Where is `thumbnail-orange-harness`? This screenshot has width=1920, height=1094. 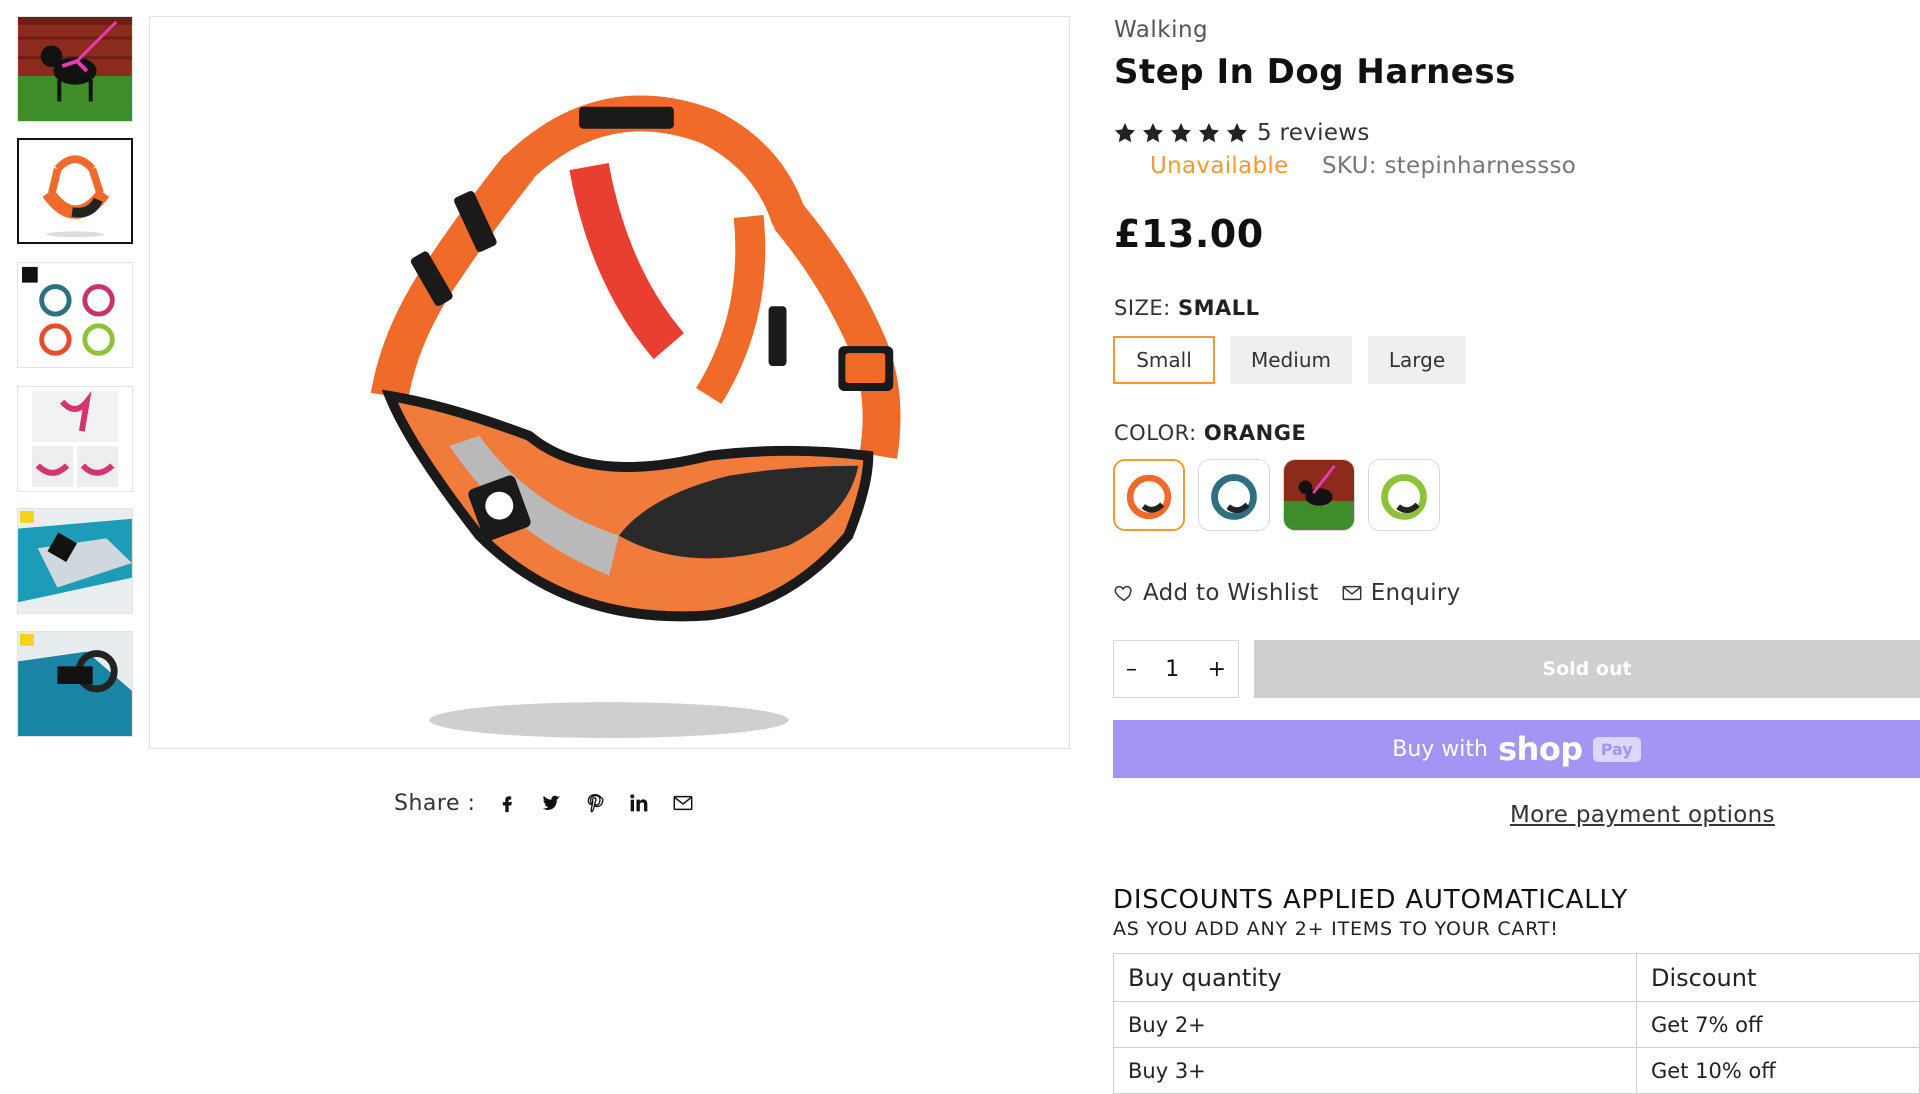 thumbnail-orange-harness is located at coordinates (75, 191).